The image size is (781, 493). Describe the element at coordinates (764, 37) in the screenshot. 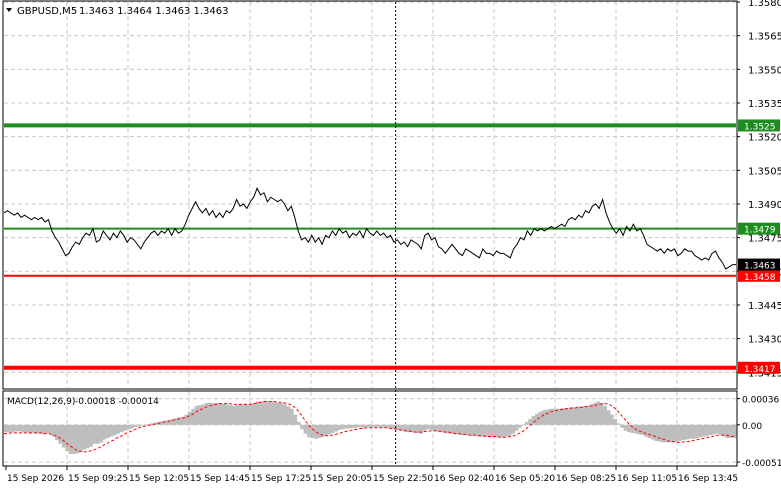

I see `price-tick-label: 1.3565` at that location.